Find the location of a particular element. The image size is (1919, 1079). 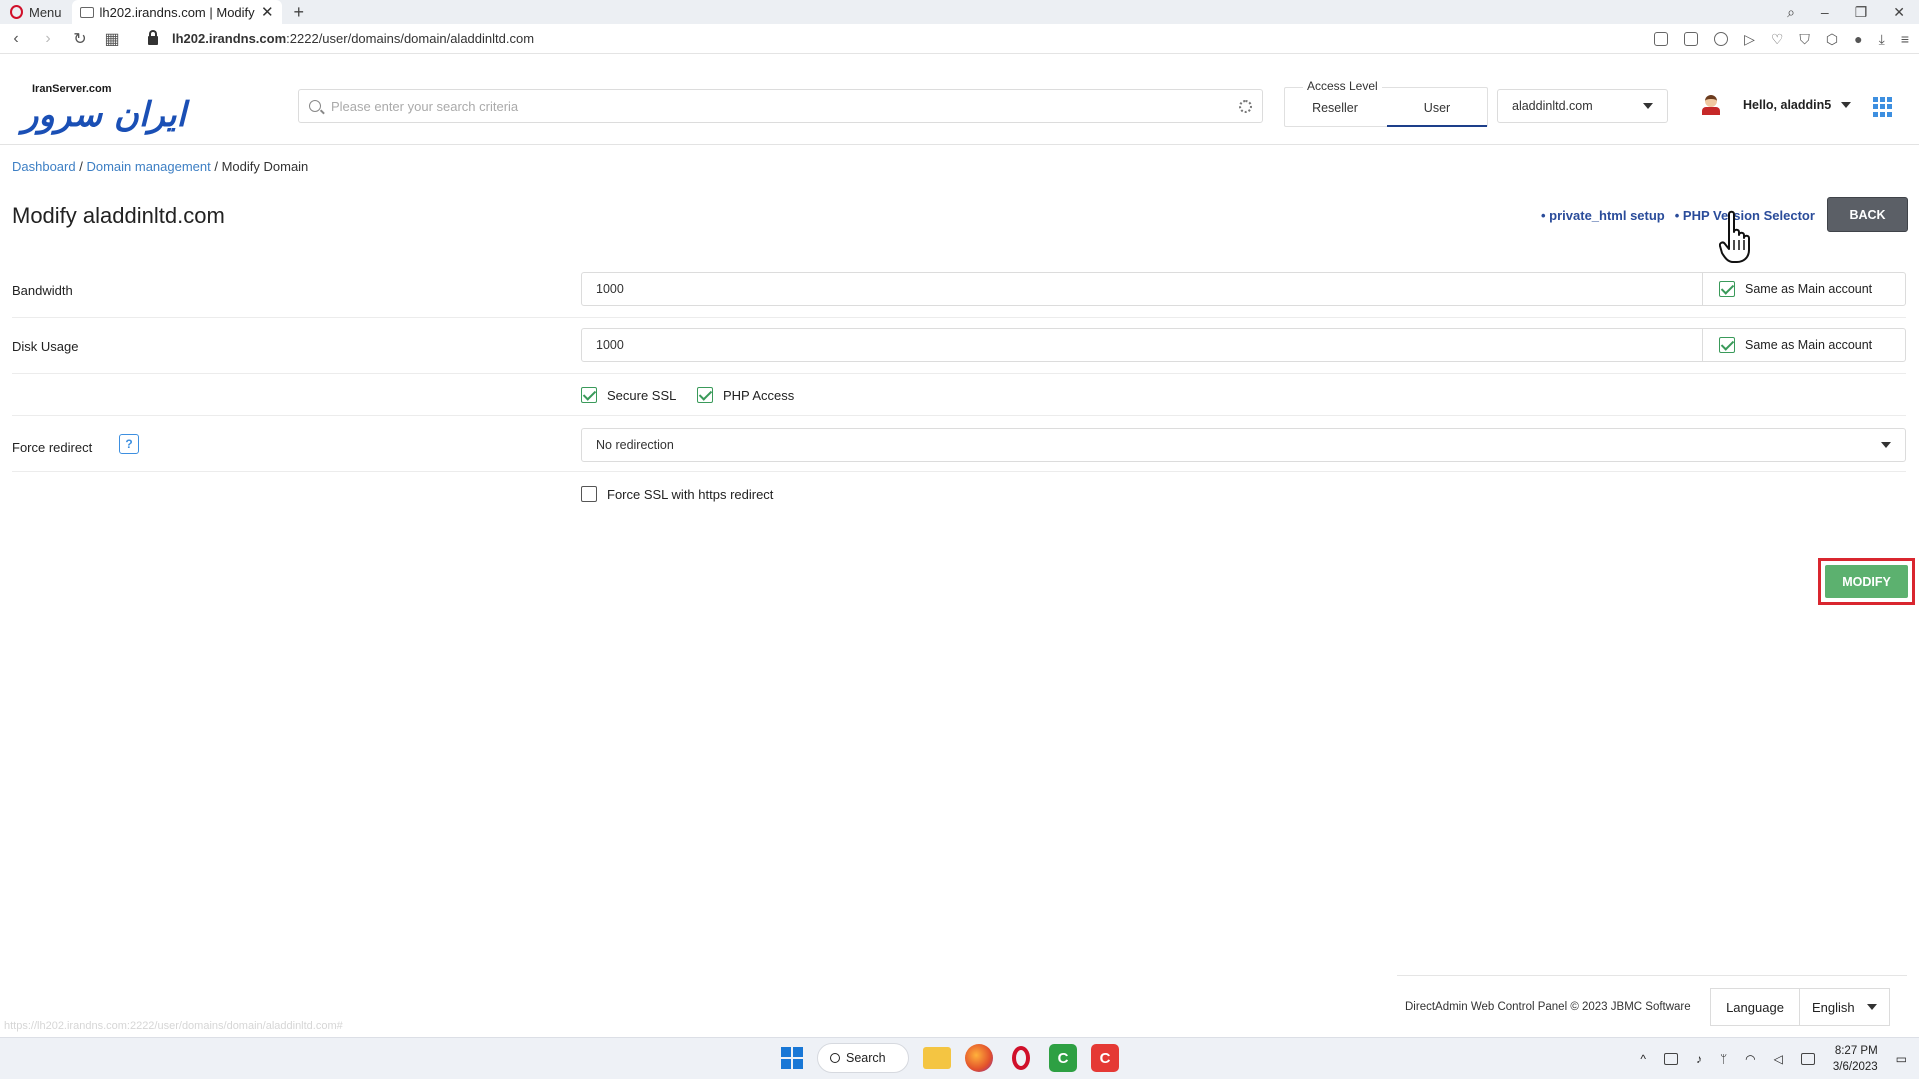

lock-icon is located at coordinates (153, 37).